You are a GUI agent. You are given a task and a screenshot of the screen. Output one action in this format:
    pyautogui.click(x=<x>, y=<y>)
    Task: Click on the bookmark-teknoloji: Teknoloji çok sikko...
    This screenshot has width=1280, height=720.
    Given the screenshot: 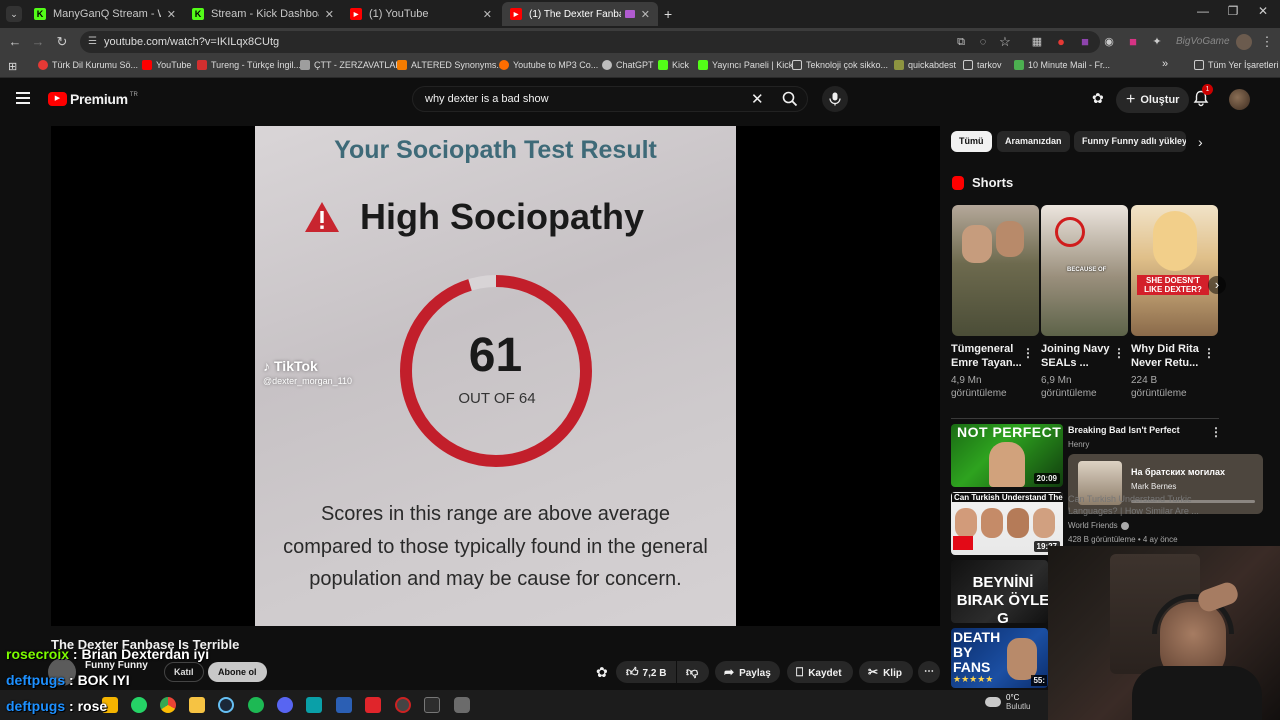 What is the action you would take?
    pyautogui.click(x=840, y=65)
    